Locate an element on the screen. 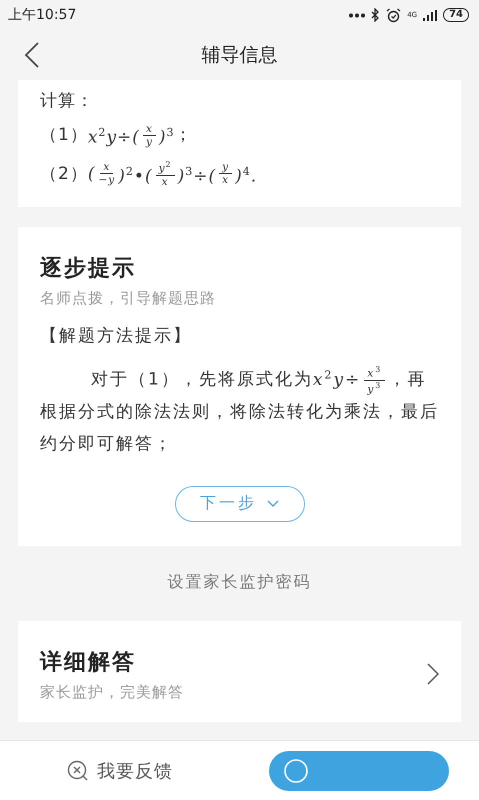  method-heading: 【解题方法提示】 is located at coordinates (116, 336).